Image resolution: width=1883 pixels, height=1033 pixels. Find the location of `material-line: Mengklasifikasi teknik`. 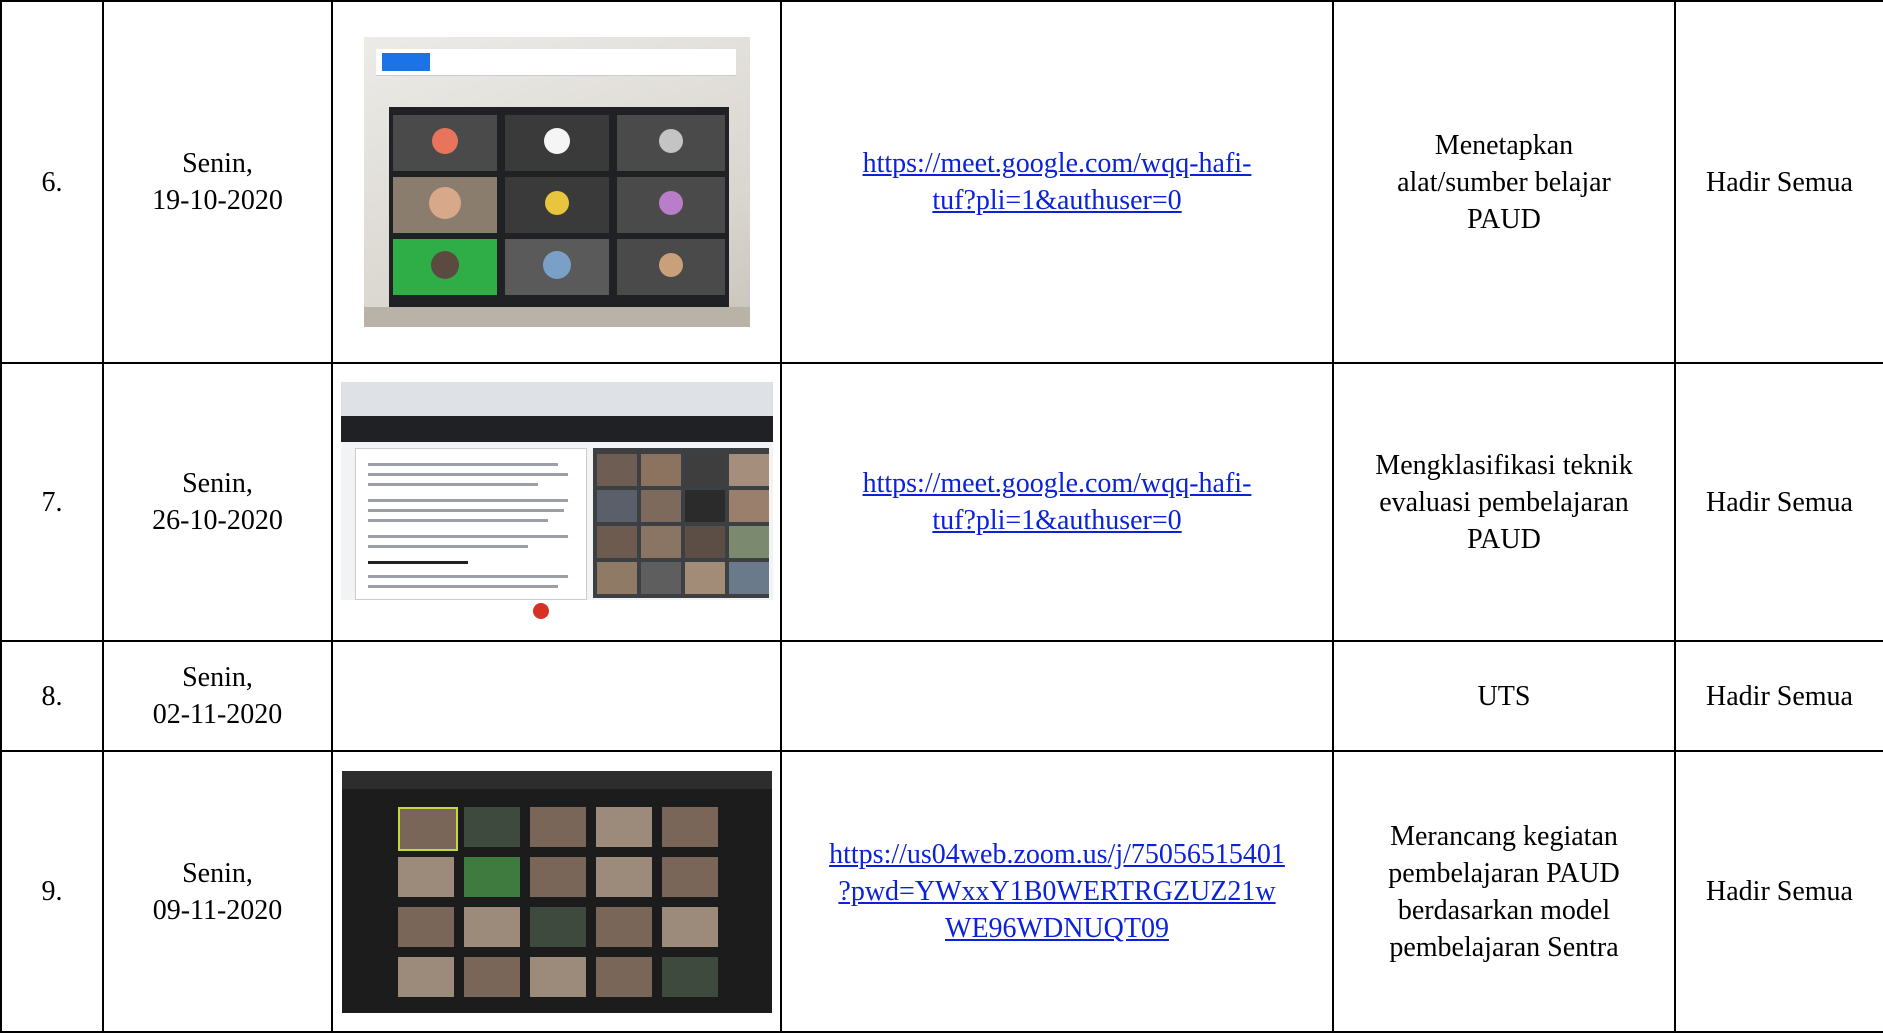

material-line: Mengklasifikasi teknik is located at coordinates (1504, 465).